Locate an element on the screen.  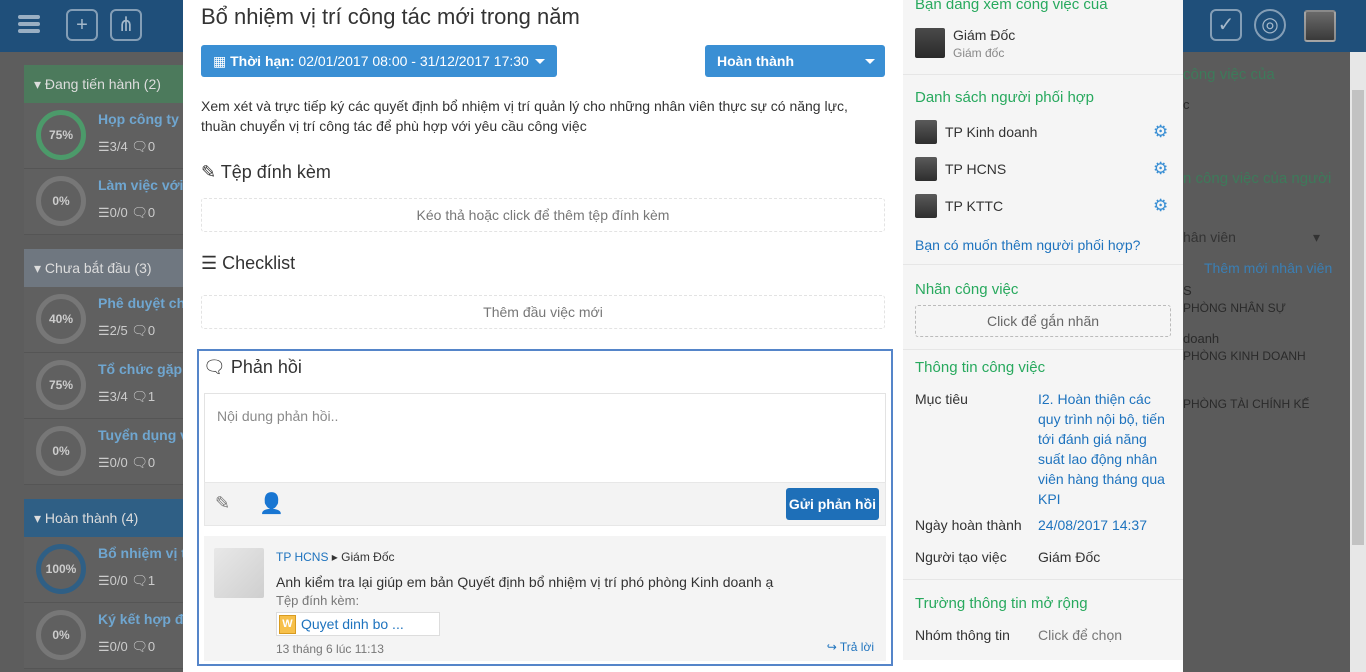
task-info-heading: Thông tin công việc is located at coordinates (980, 367).